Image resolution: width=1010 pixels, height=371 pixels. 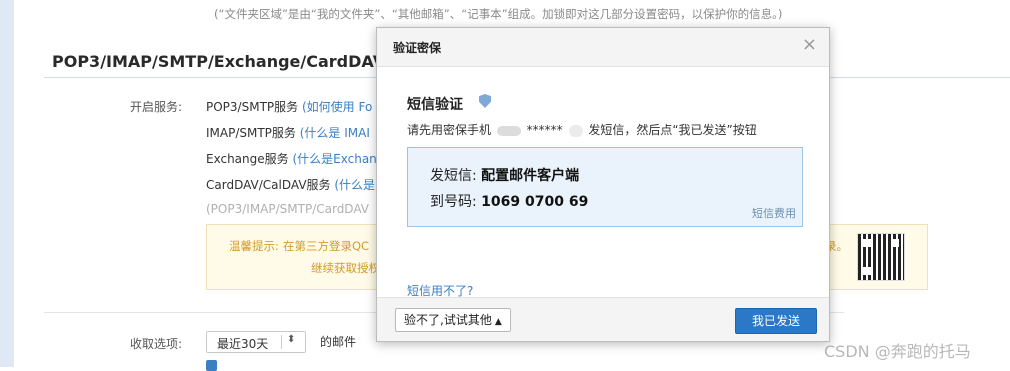 I want to click on service-exchange: Exchange服务 (什么是Exchan, so click(x=291, y=158).